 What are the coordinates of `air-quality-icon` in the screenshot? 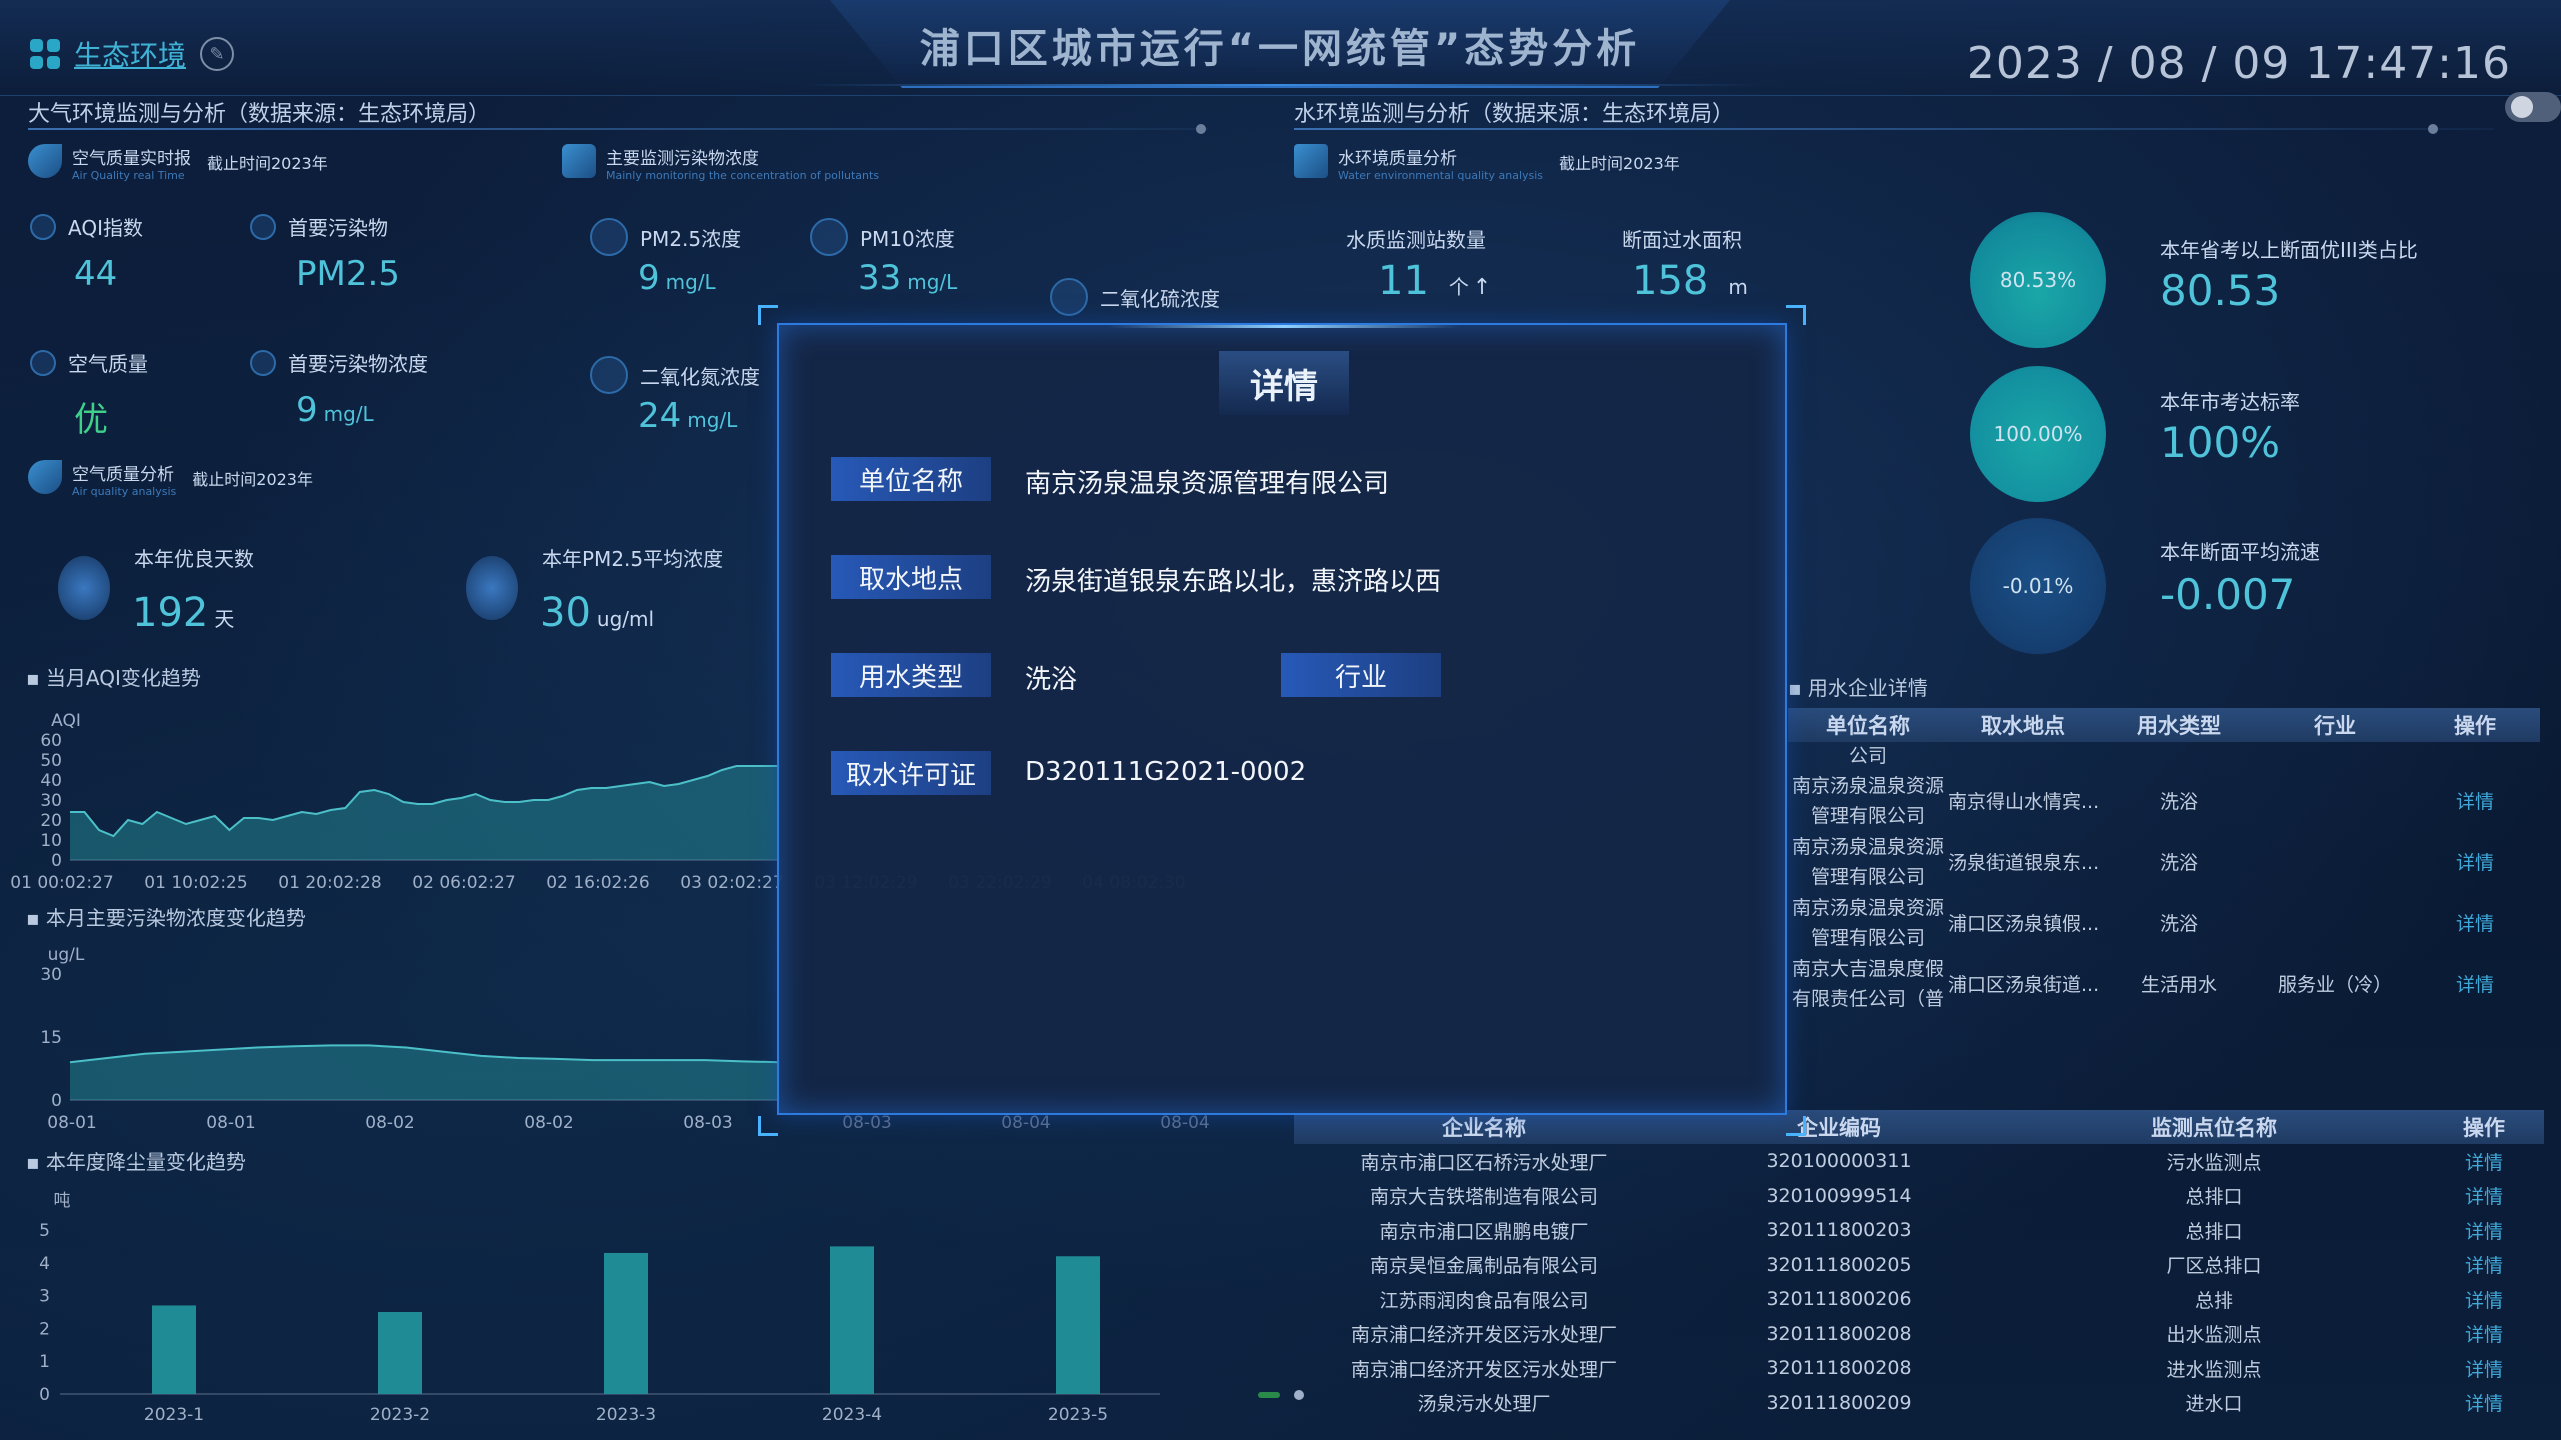 It's located at (43, 362).